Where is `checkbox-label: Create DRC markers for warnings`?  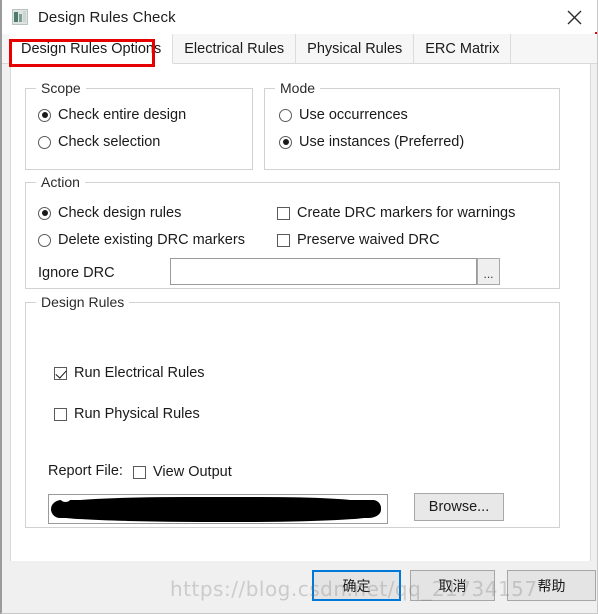
checkbox-label: Create DRC markers for warnings is located at coordinates (406, 213).